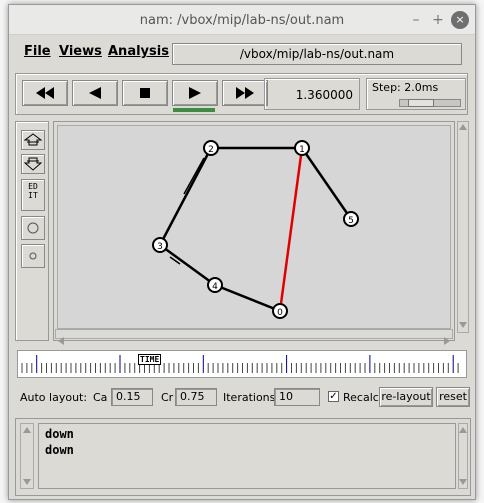  I want to click on cr-input: 0.75, so click(196, 397).